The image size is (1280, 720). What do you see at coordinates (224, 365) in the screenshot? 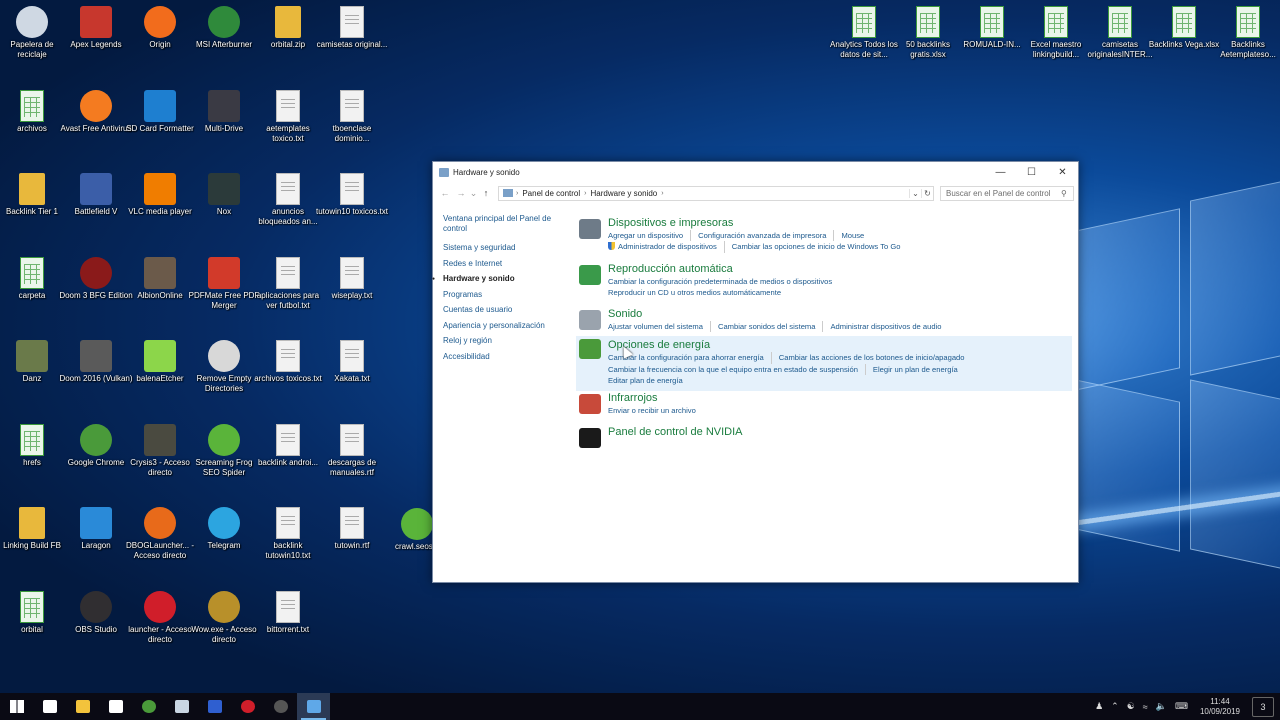
I see `desktop-icon: Remove Empty Directories` at bounding box center [224, 365].